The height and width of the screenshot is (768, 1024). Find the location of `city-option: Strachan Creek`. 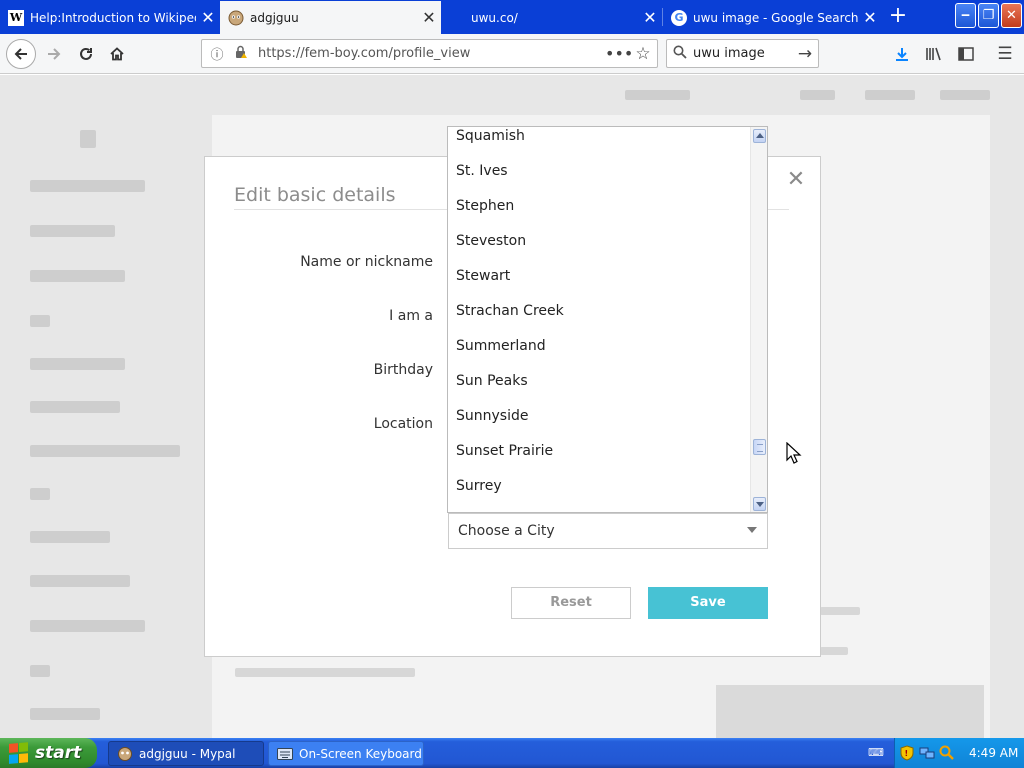

city-option: Strachan Creek is located at coordinates (599, 311).